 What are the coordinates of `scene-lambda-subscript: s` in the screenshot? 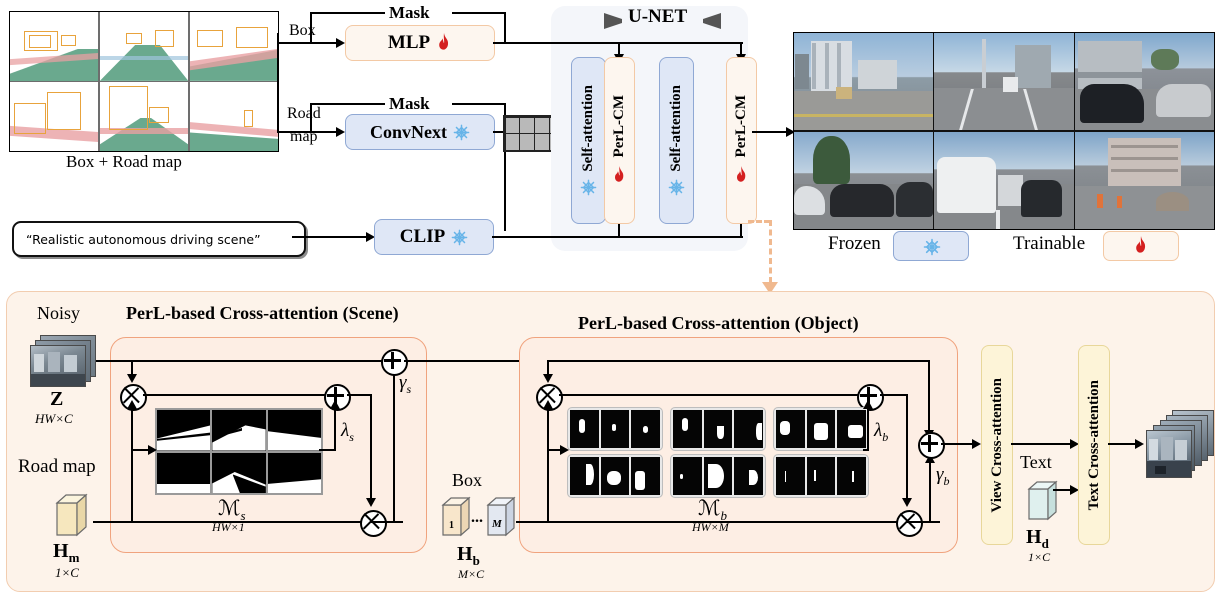 It's located at (351, 436).